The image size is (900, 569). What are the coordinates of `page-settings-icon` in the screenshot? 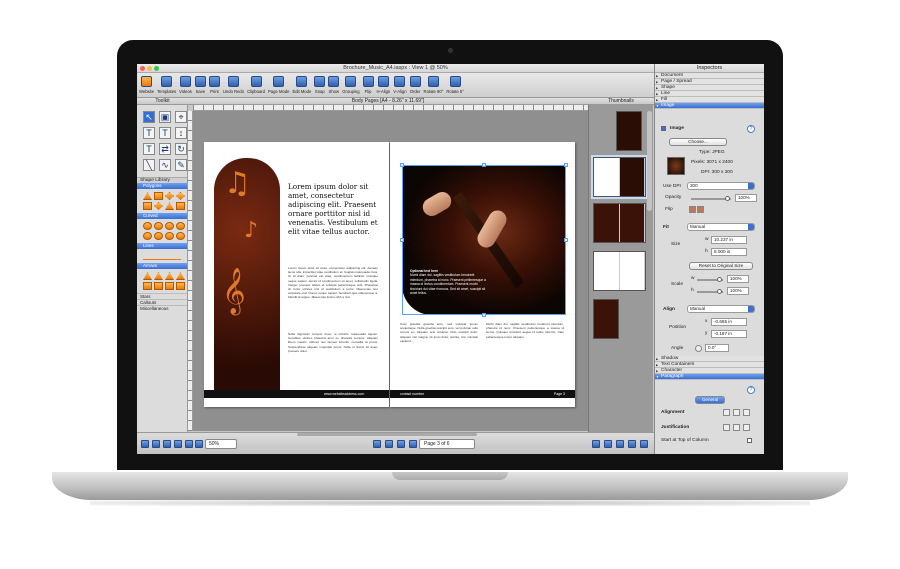 It's located at (632, 444).